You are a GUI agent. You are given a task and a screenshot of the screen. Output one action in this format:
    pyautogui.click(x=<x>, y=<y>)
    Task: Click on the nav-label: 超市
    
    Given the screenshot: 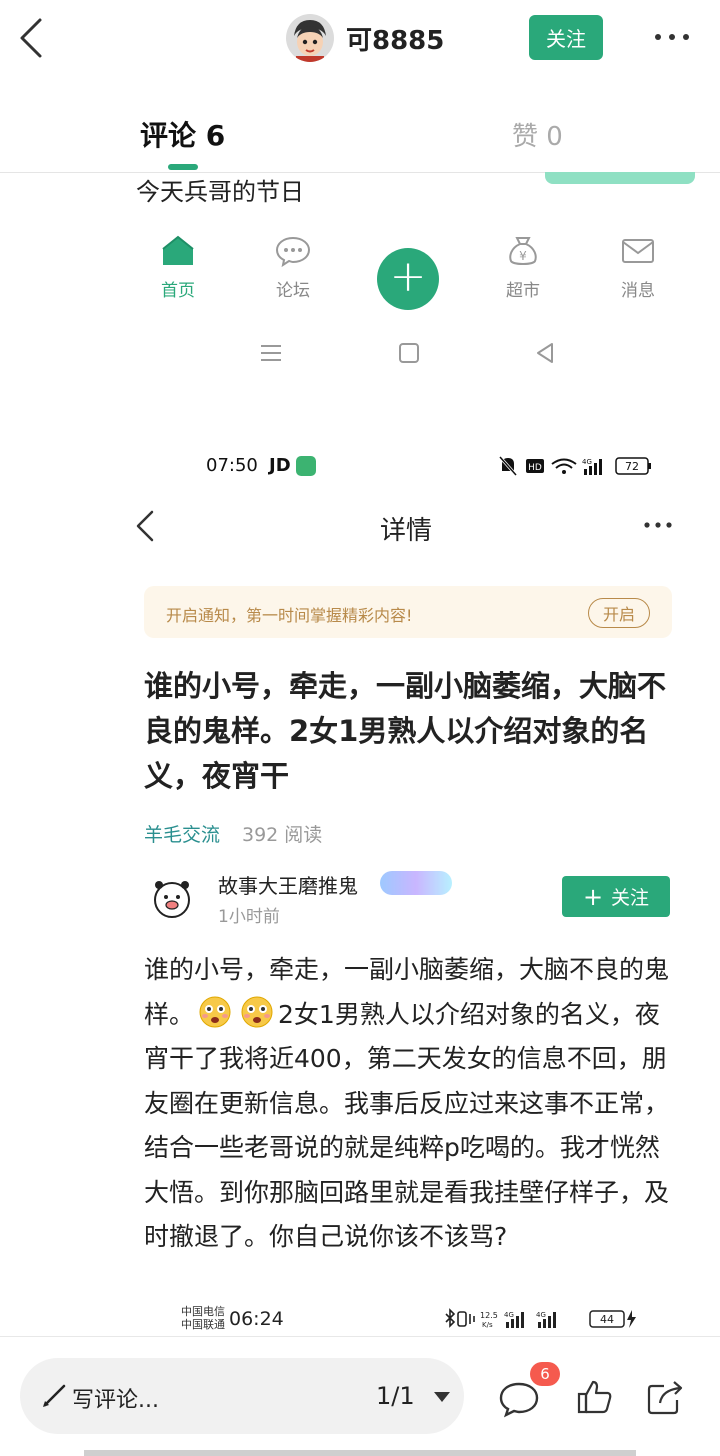 What is the action you would take?
    pyautogui.click(x=523, y=291)
    